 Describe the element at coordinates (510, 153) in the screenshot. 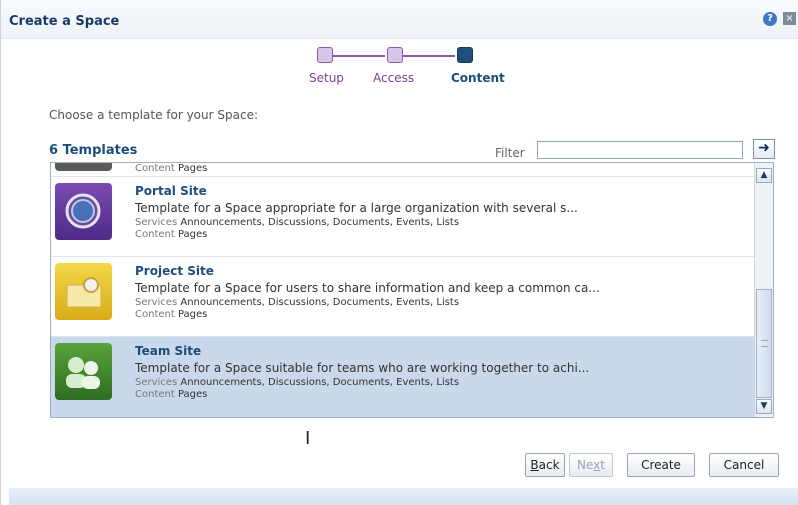

I see `filter-label: Filter` at that location.